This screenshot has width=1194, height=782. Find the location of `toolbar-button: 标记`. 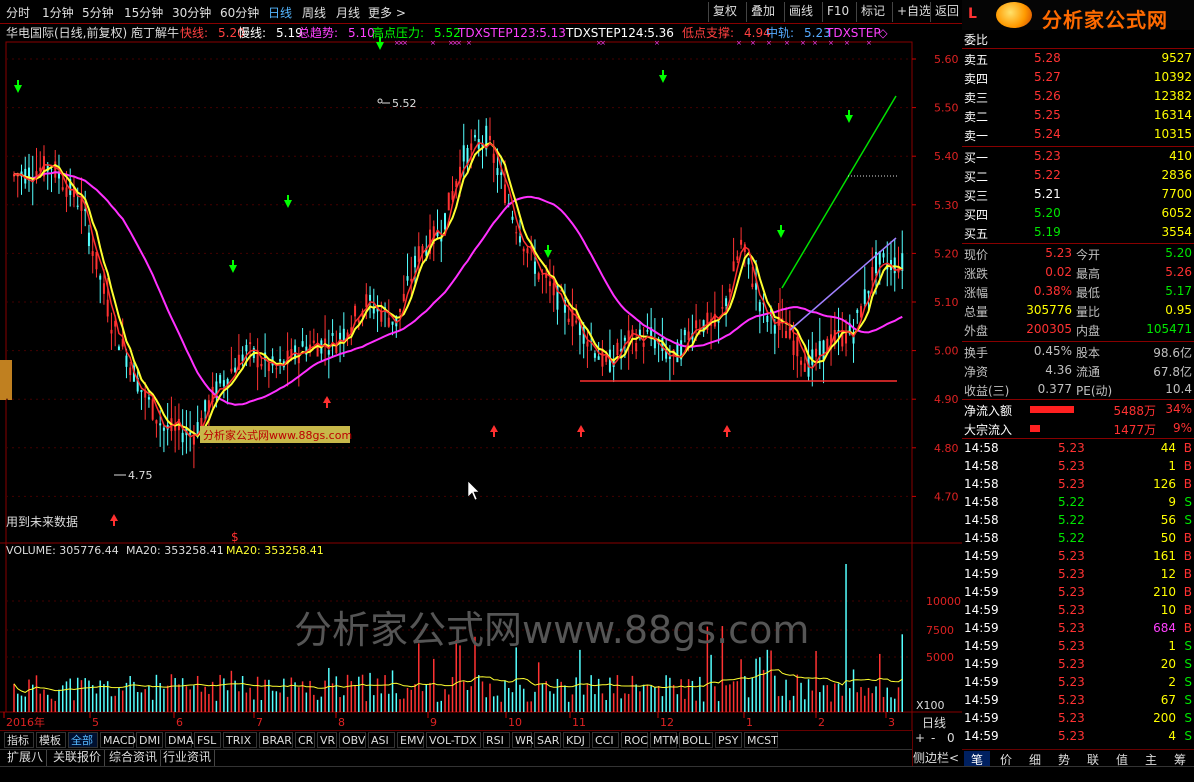

toolbar-button: 标记 is located at coordinates (872, 12).